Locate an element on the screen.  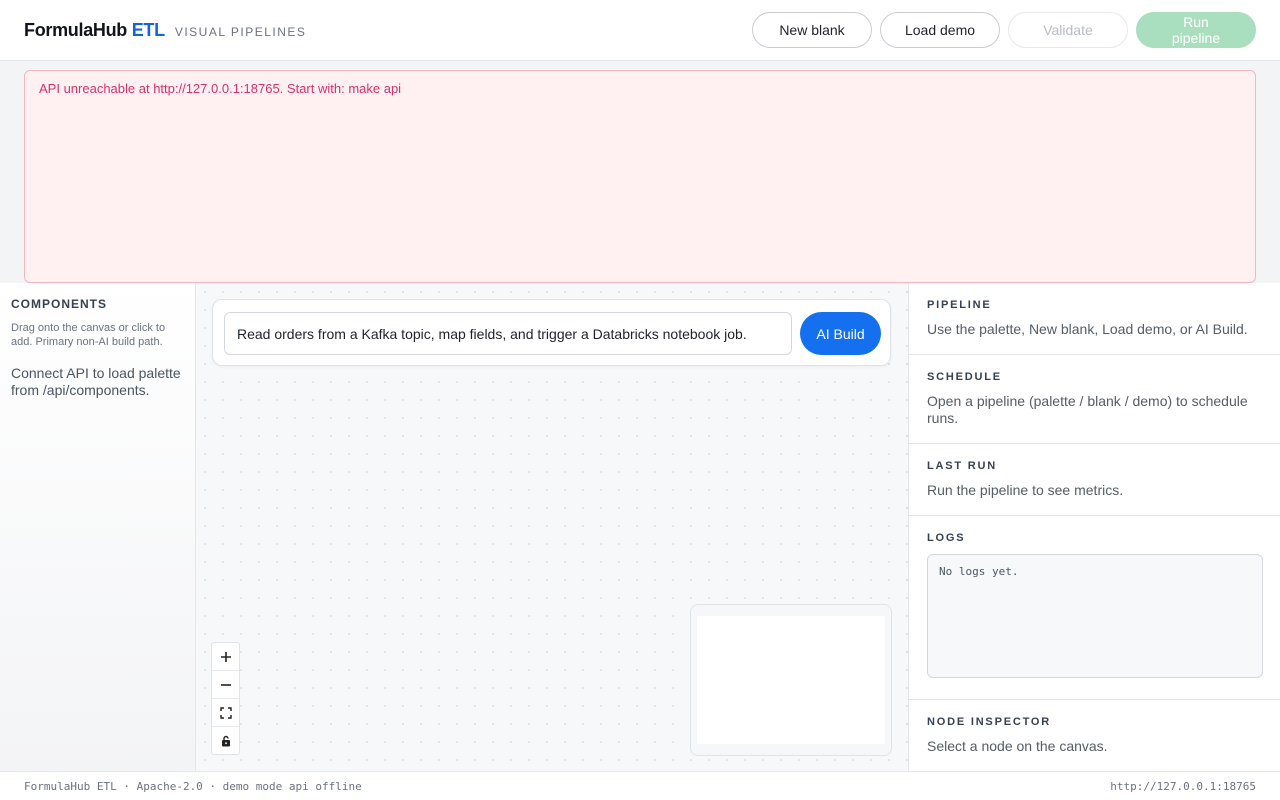
validate-button: Validate is located at coordinates (1068, 30).